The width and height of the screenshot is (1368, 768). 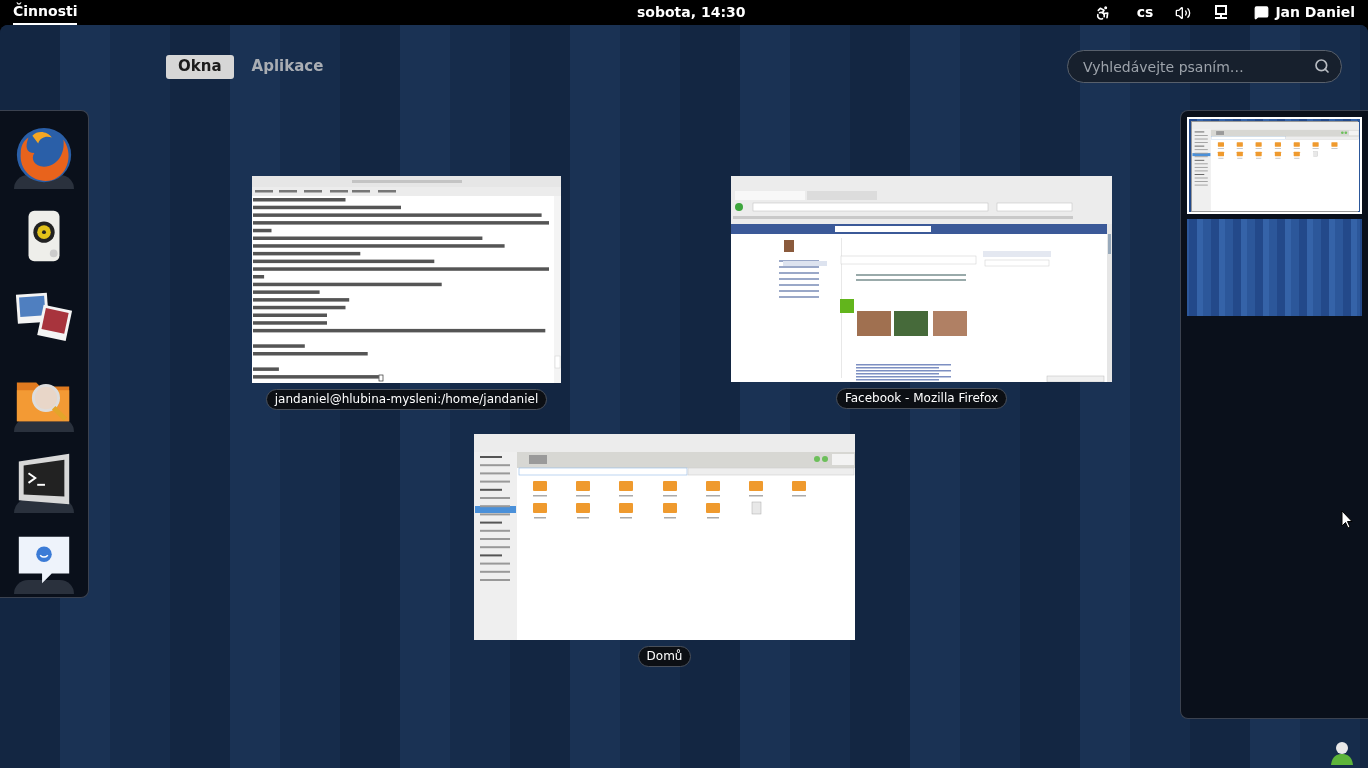 What do you see at coordinates (921, 279) in the screenshot?
I see `browser-window-drawing` at bounding box center [921, 279].